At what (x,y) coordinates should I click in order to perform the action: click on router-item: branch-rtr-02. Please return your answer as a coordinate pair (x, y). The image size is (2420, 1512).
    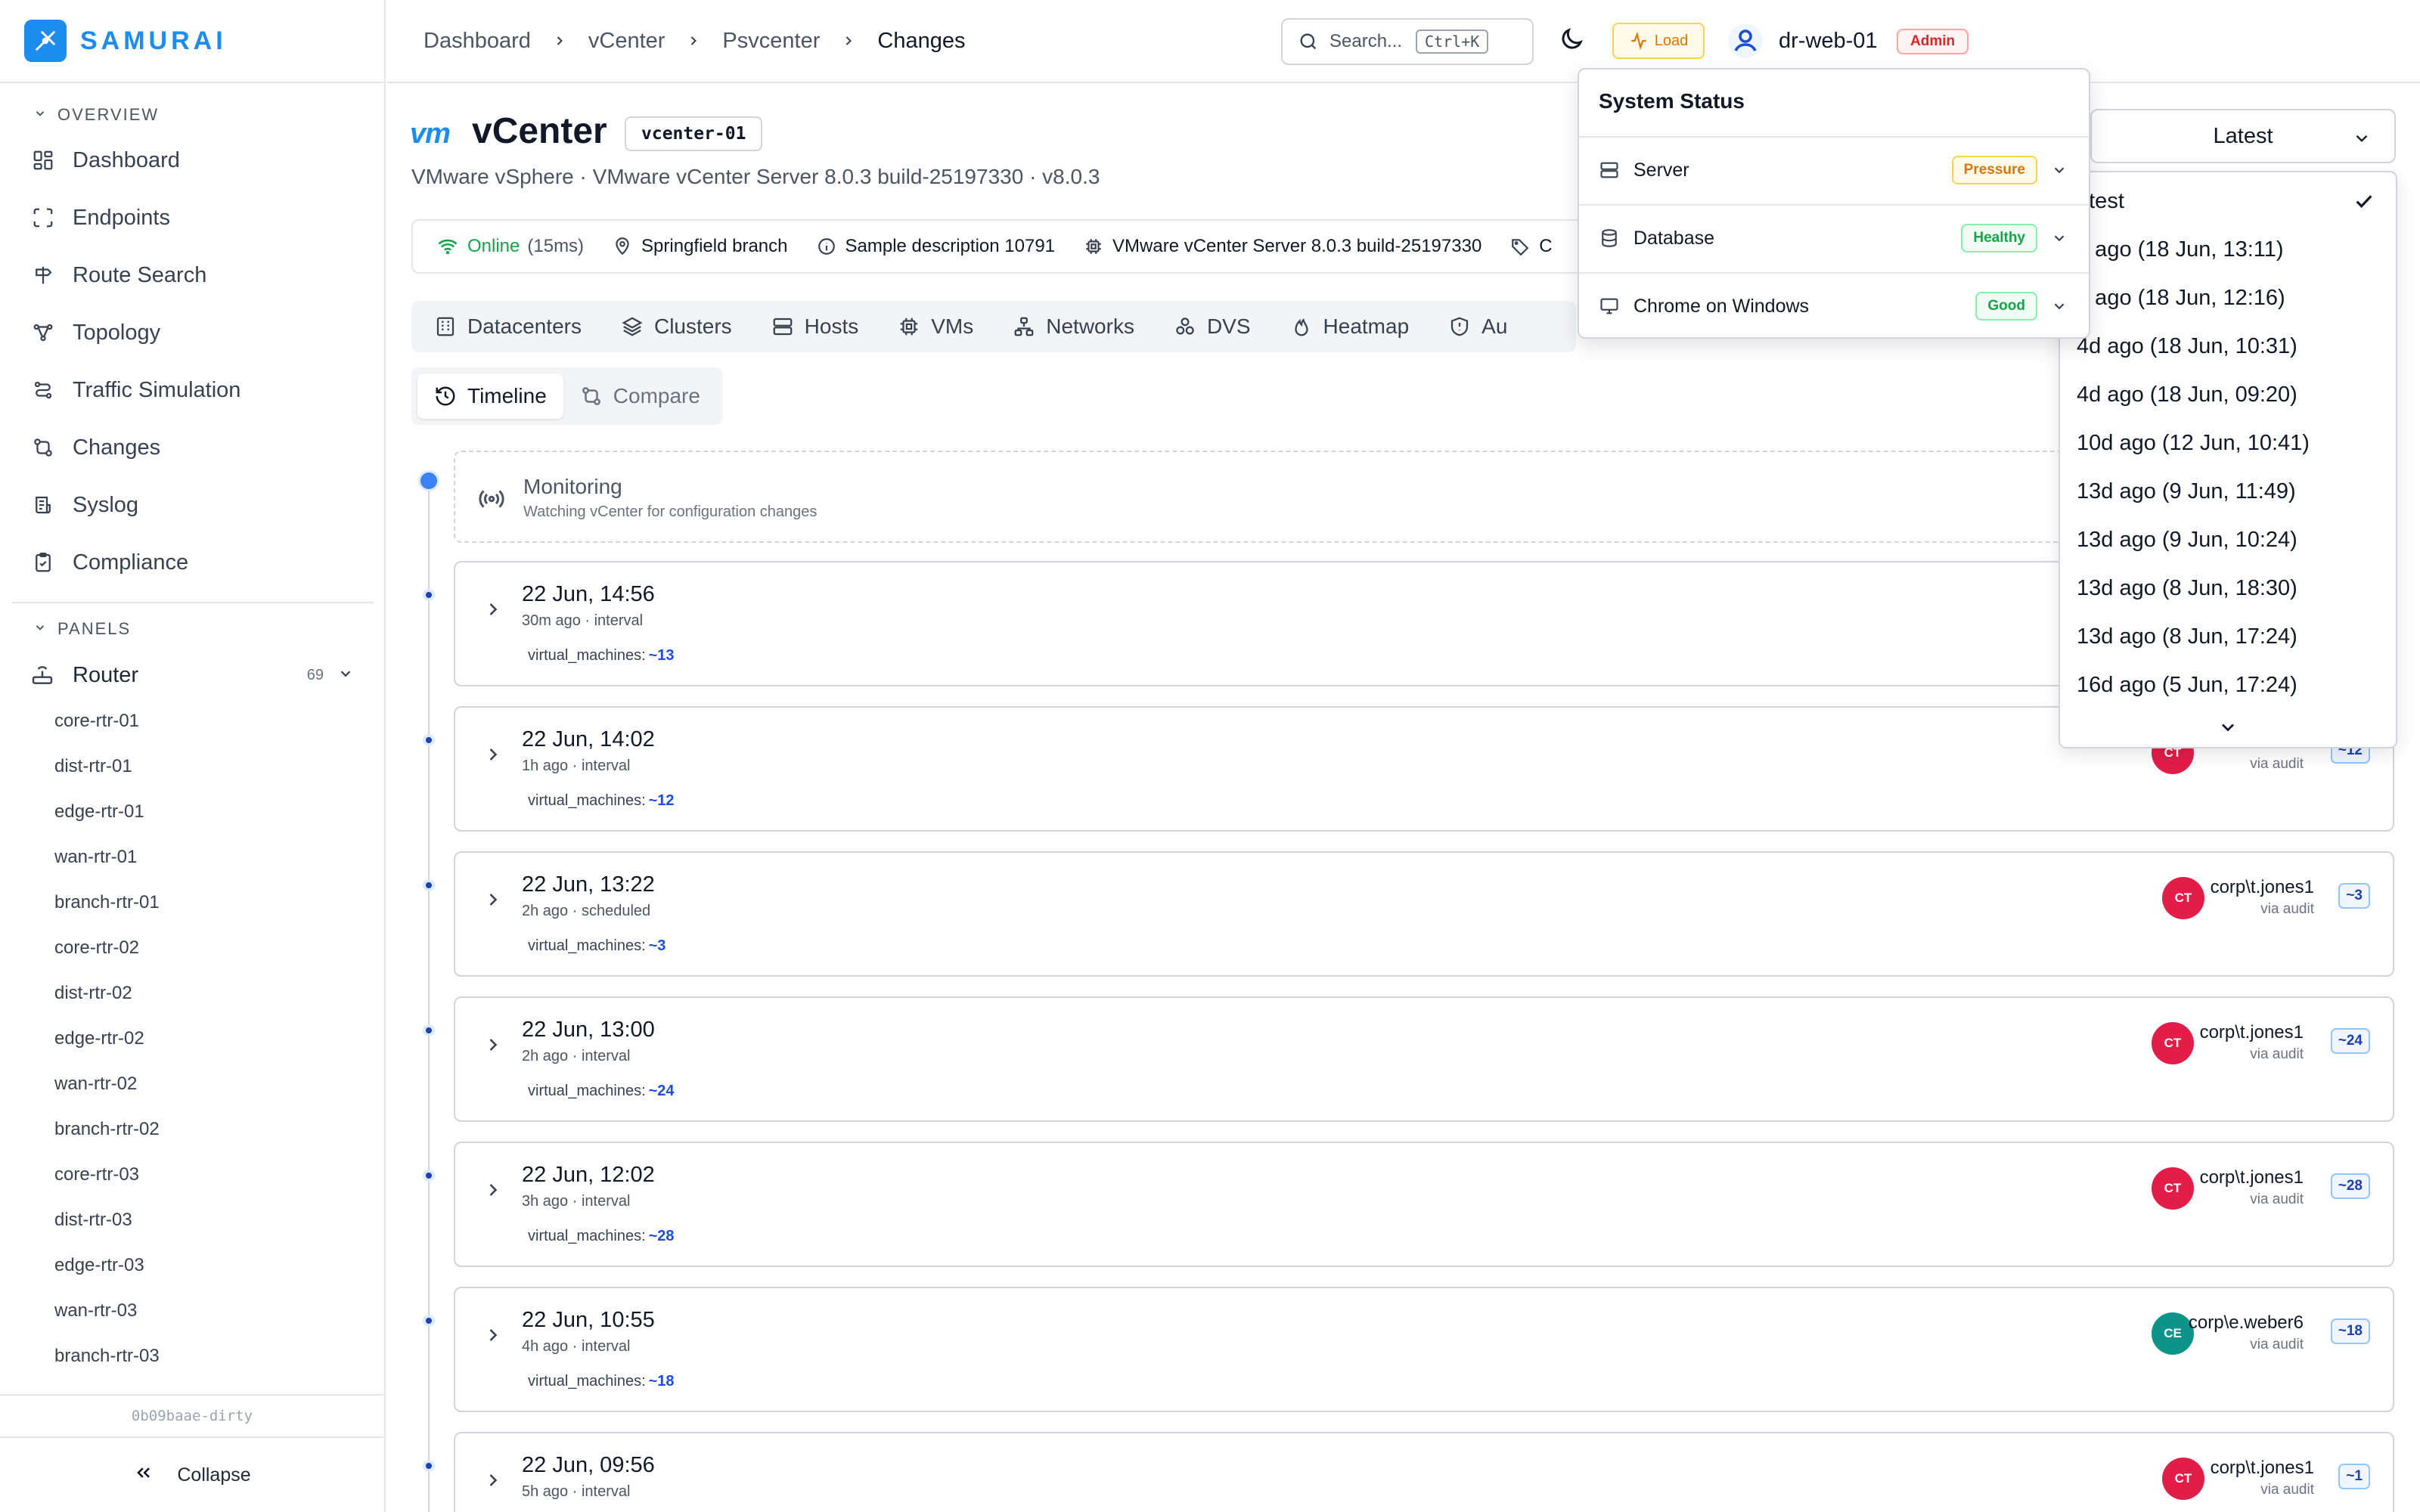
    Looking at the image, I should click on (192, 1129).